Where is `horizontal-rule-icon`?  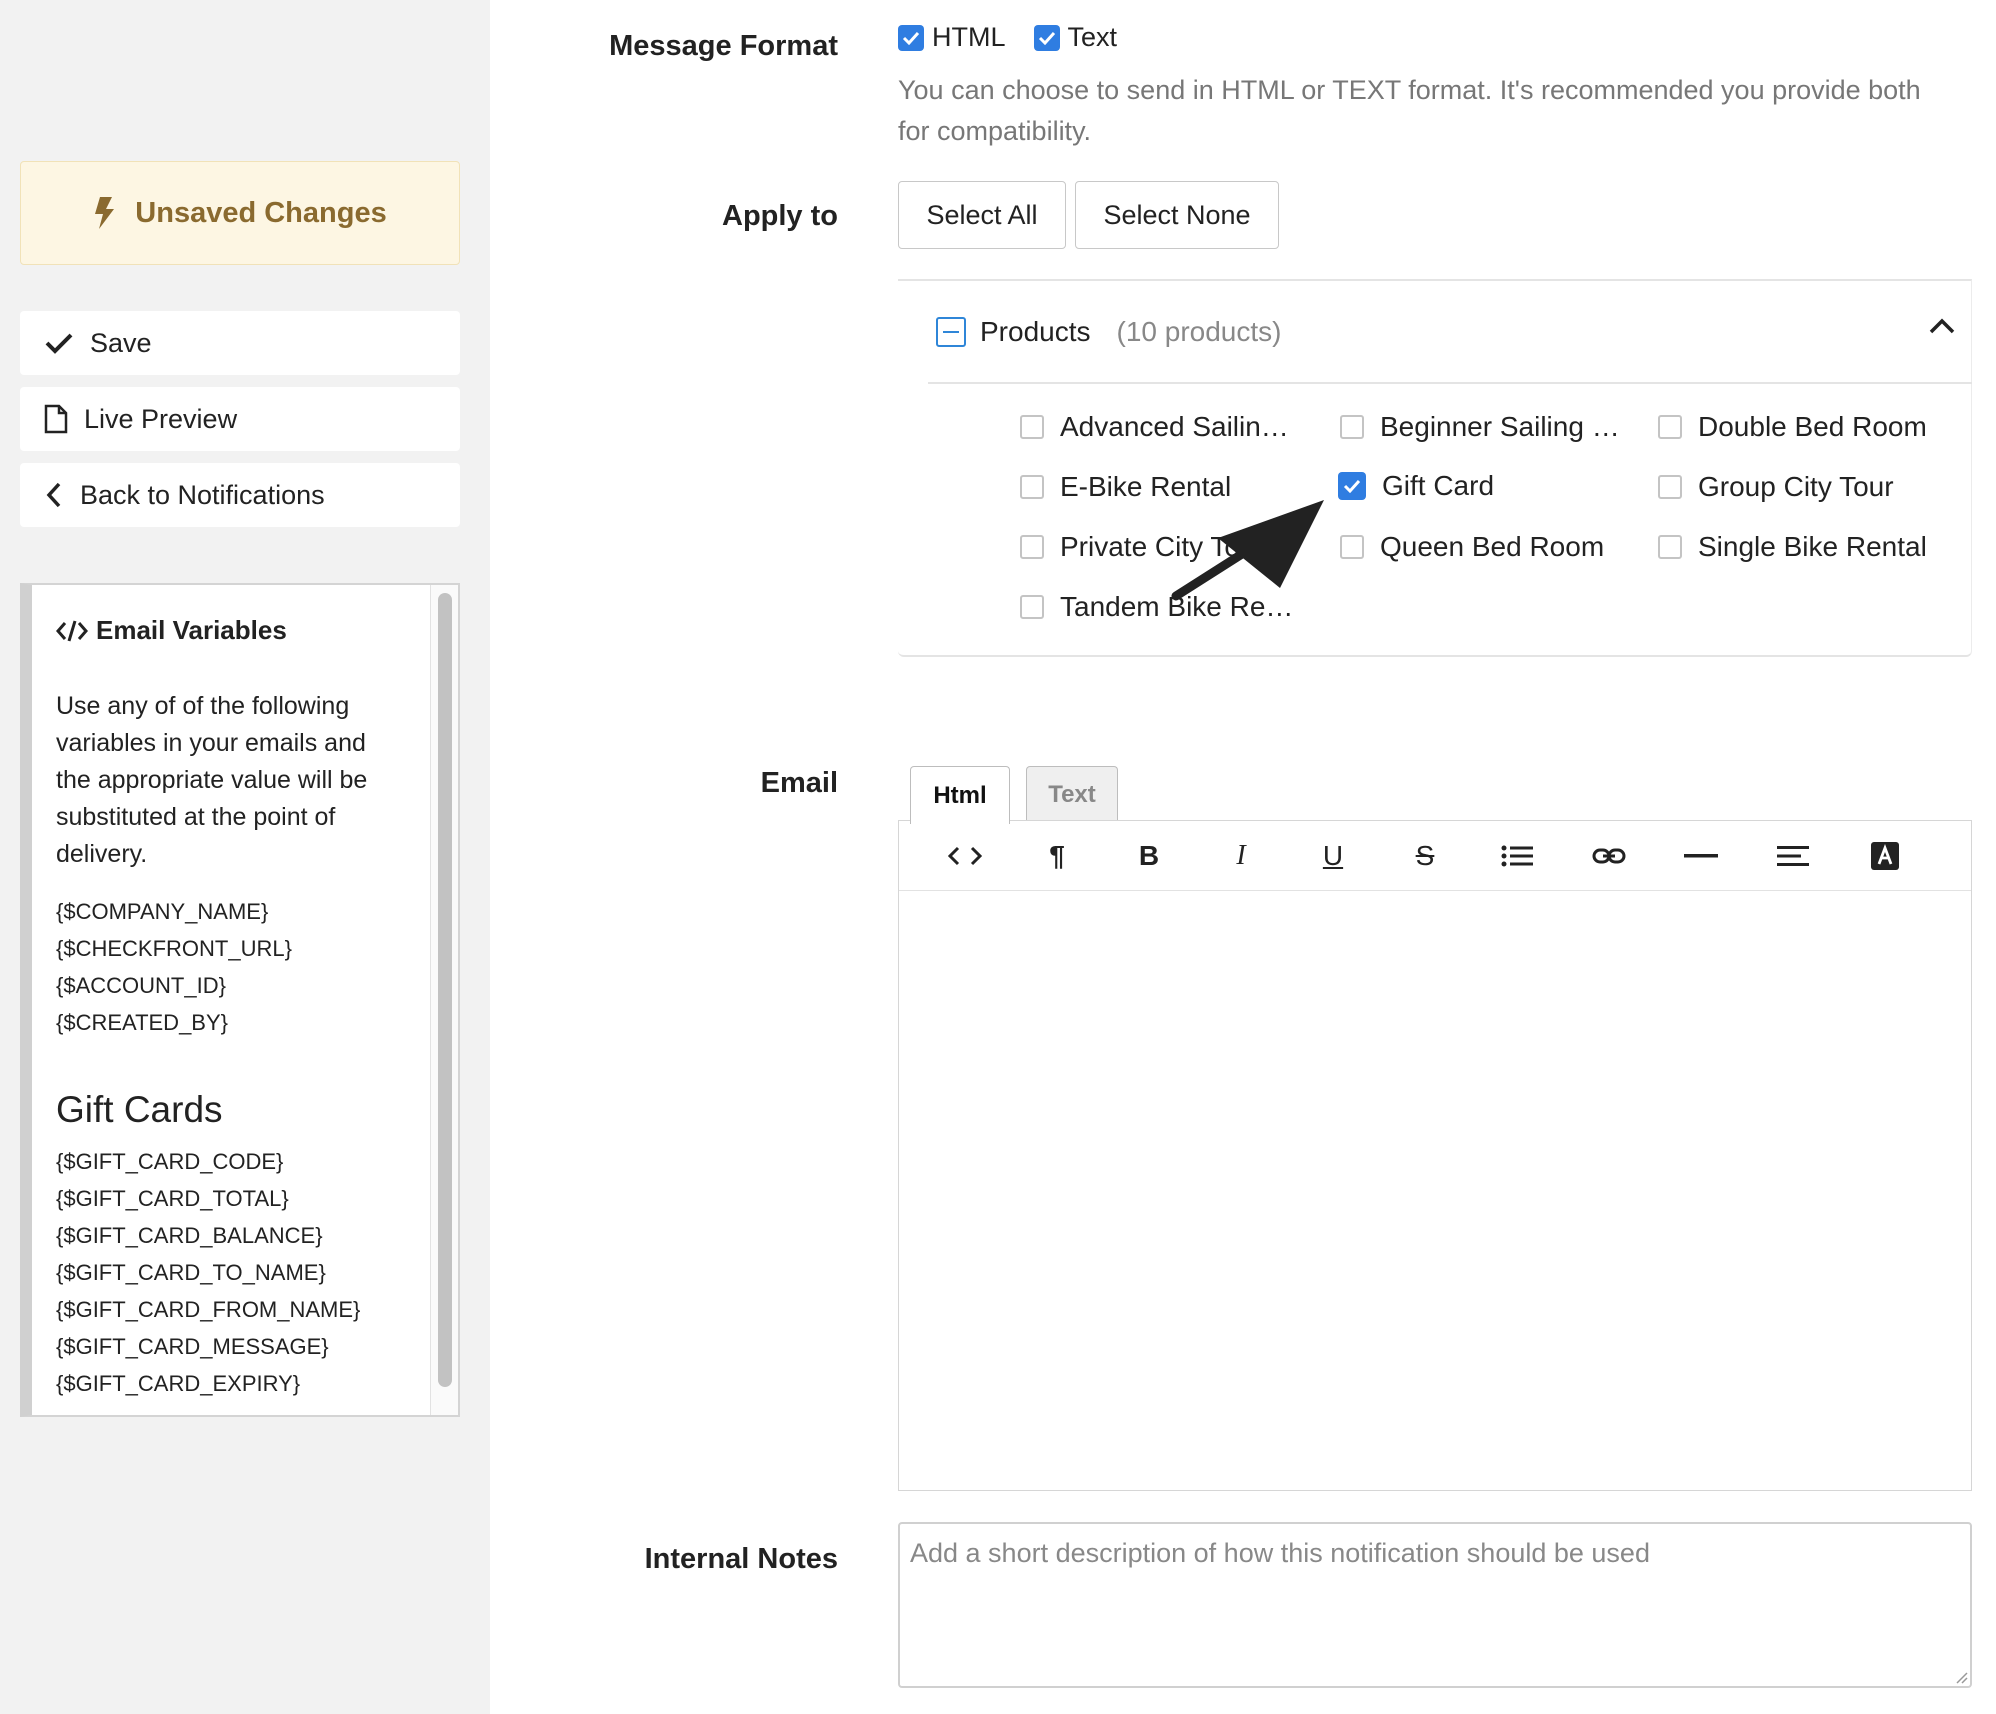
horizontal-rule-icon is located at coordinates (1701, 855).